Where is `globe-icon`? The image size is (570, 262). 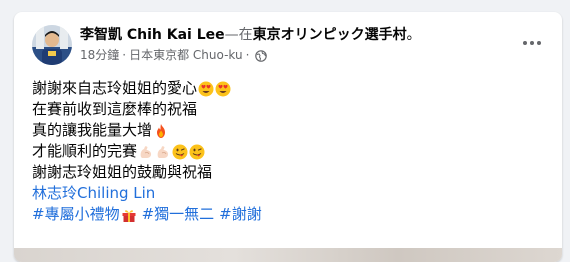 globe-icon is located at coordinates (261, 55).